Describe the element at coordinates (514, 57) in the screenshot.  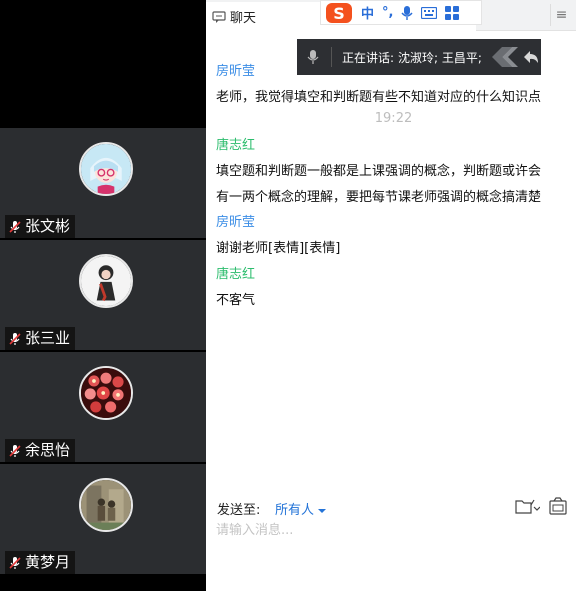
I see `collapse-arrow-icon` at that location.